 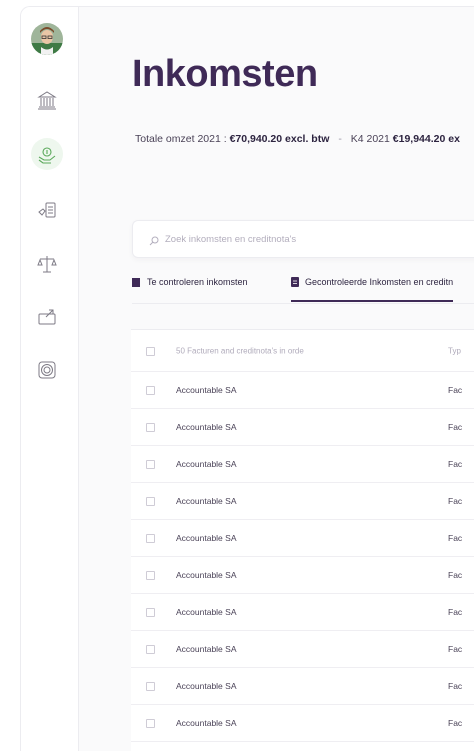 I want to click on export-icon, so click(x=47, y=316).